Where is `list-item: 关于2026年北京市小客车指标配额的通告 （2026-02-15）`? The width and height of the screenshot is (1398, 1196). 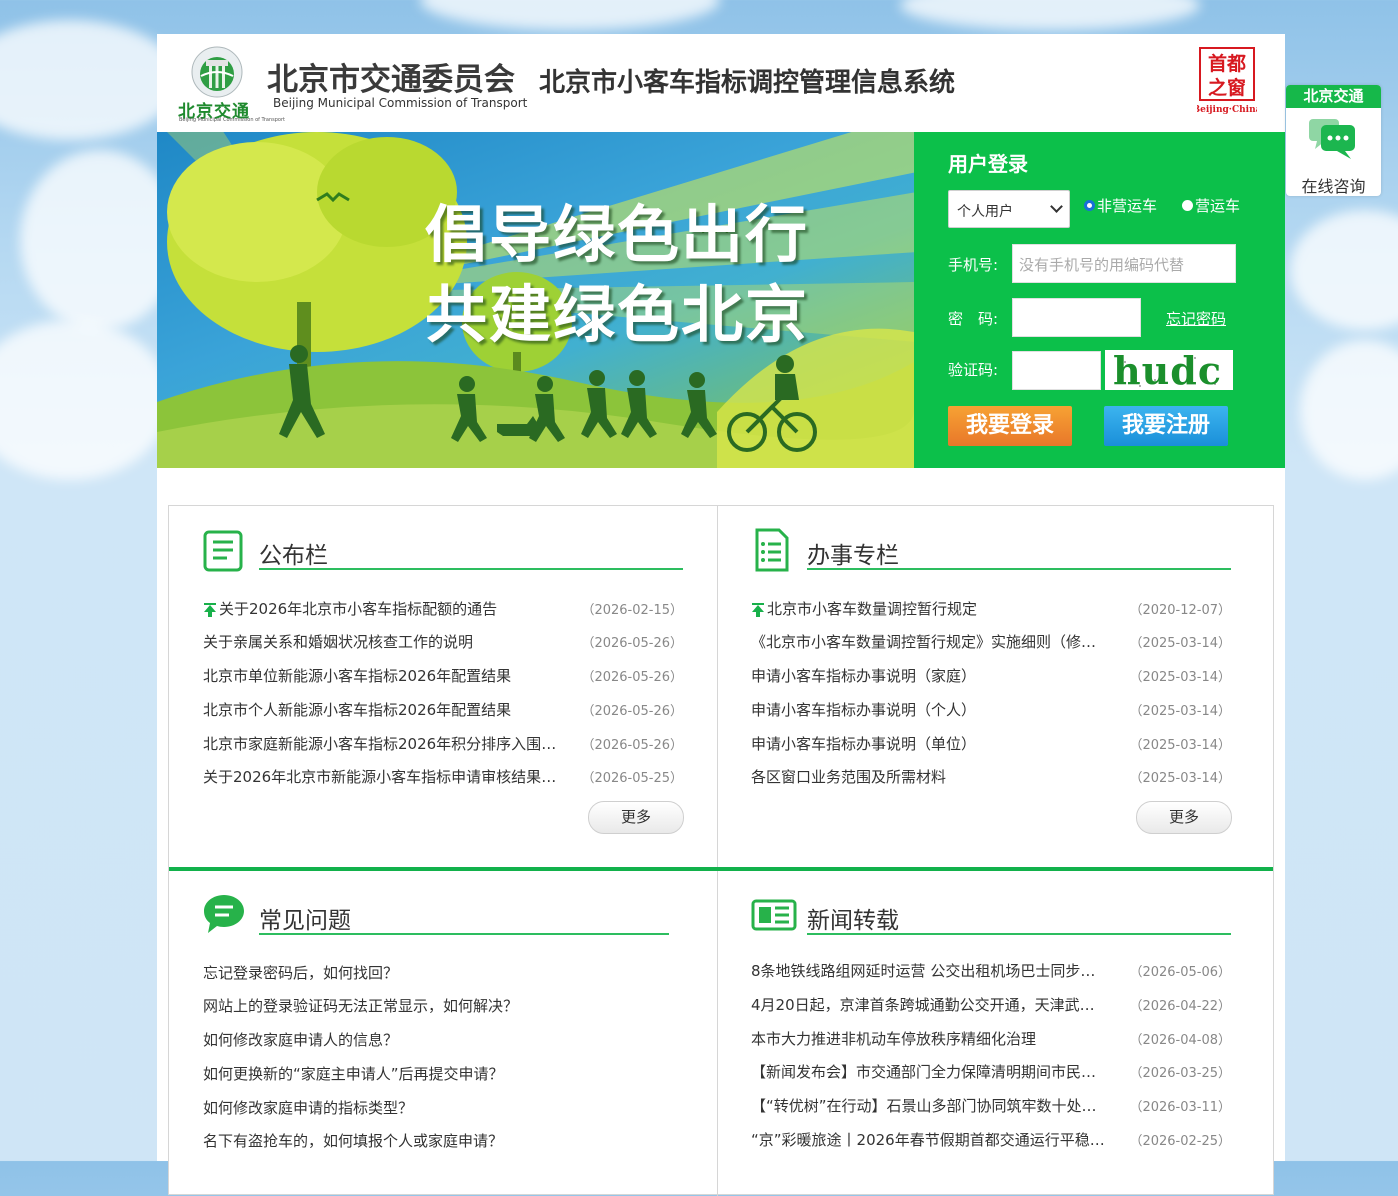 list-item: 关于2026年北京市小客车指标配额的通告 （2026-02-15） is located at coordinates (443, 610).